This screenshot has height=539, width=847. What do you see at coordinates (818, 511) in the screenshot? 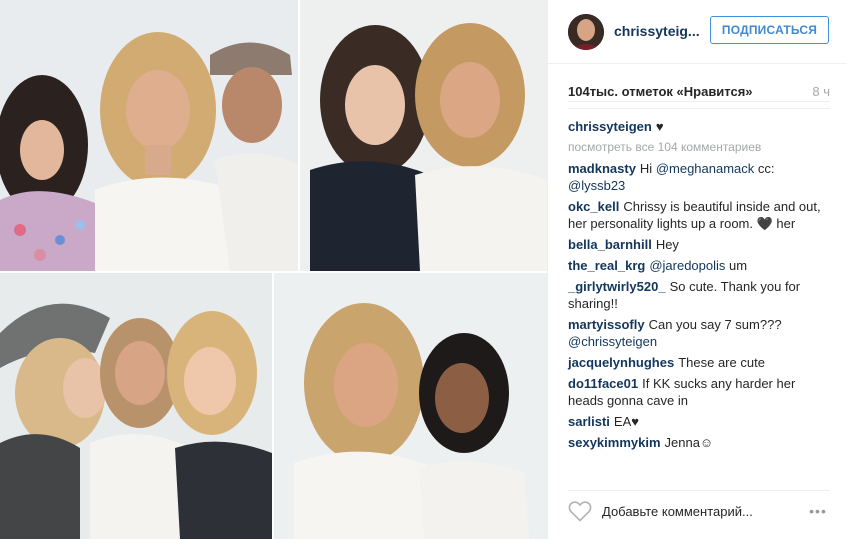
I see `ellipsis-icon: •••` at bounding box center [818, 511].